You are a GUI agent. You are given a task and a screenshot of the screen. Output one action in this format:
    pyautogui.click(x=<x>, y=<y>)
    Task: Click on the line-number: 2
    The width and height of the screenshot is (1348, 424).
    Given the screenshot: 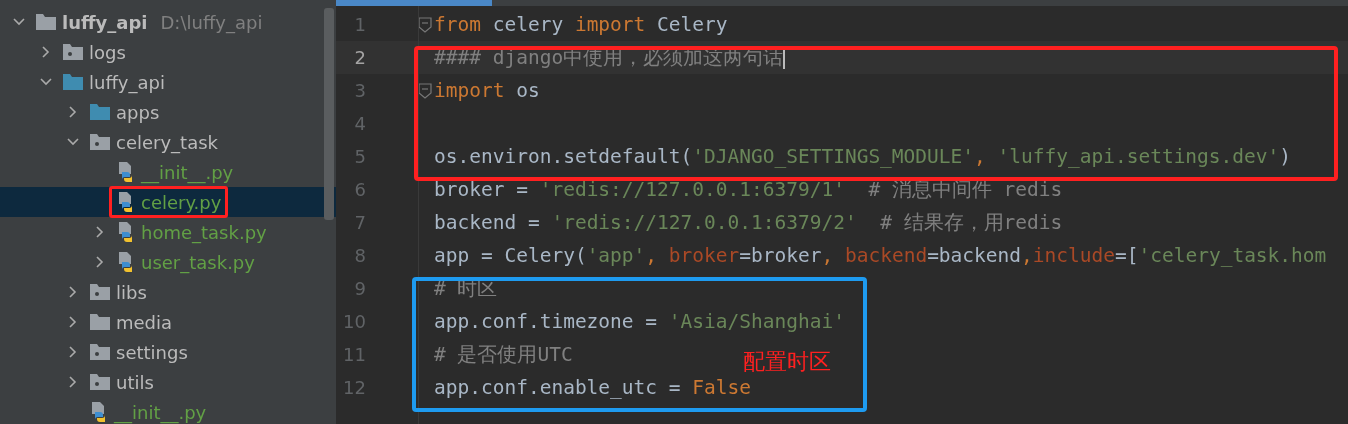 What is the action you would take?
    pyautogui.click(x=359, y=57)
    